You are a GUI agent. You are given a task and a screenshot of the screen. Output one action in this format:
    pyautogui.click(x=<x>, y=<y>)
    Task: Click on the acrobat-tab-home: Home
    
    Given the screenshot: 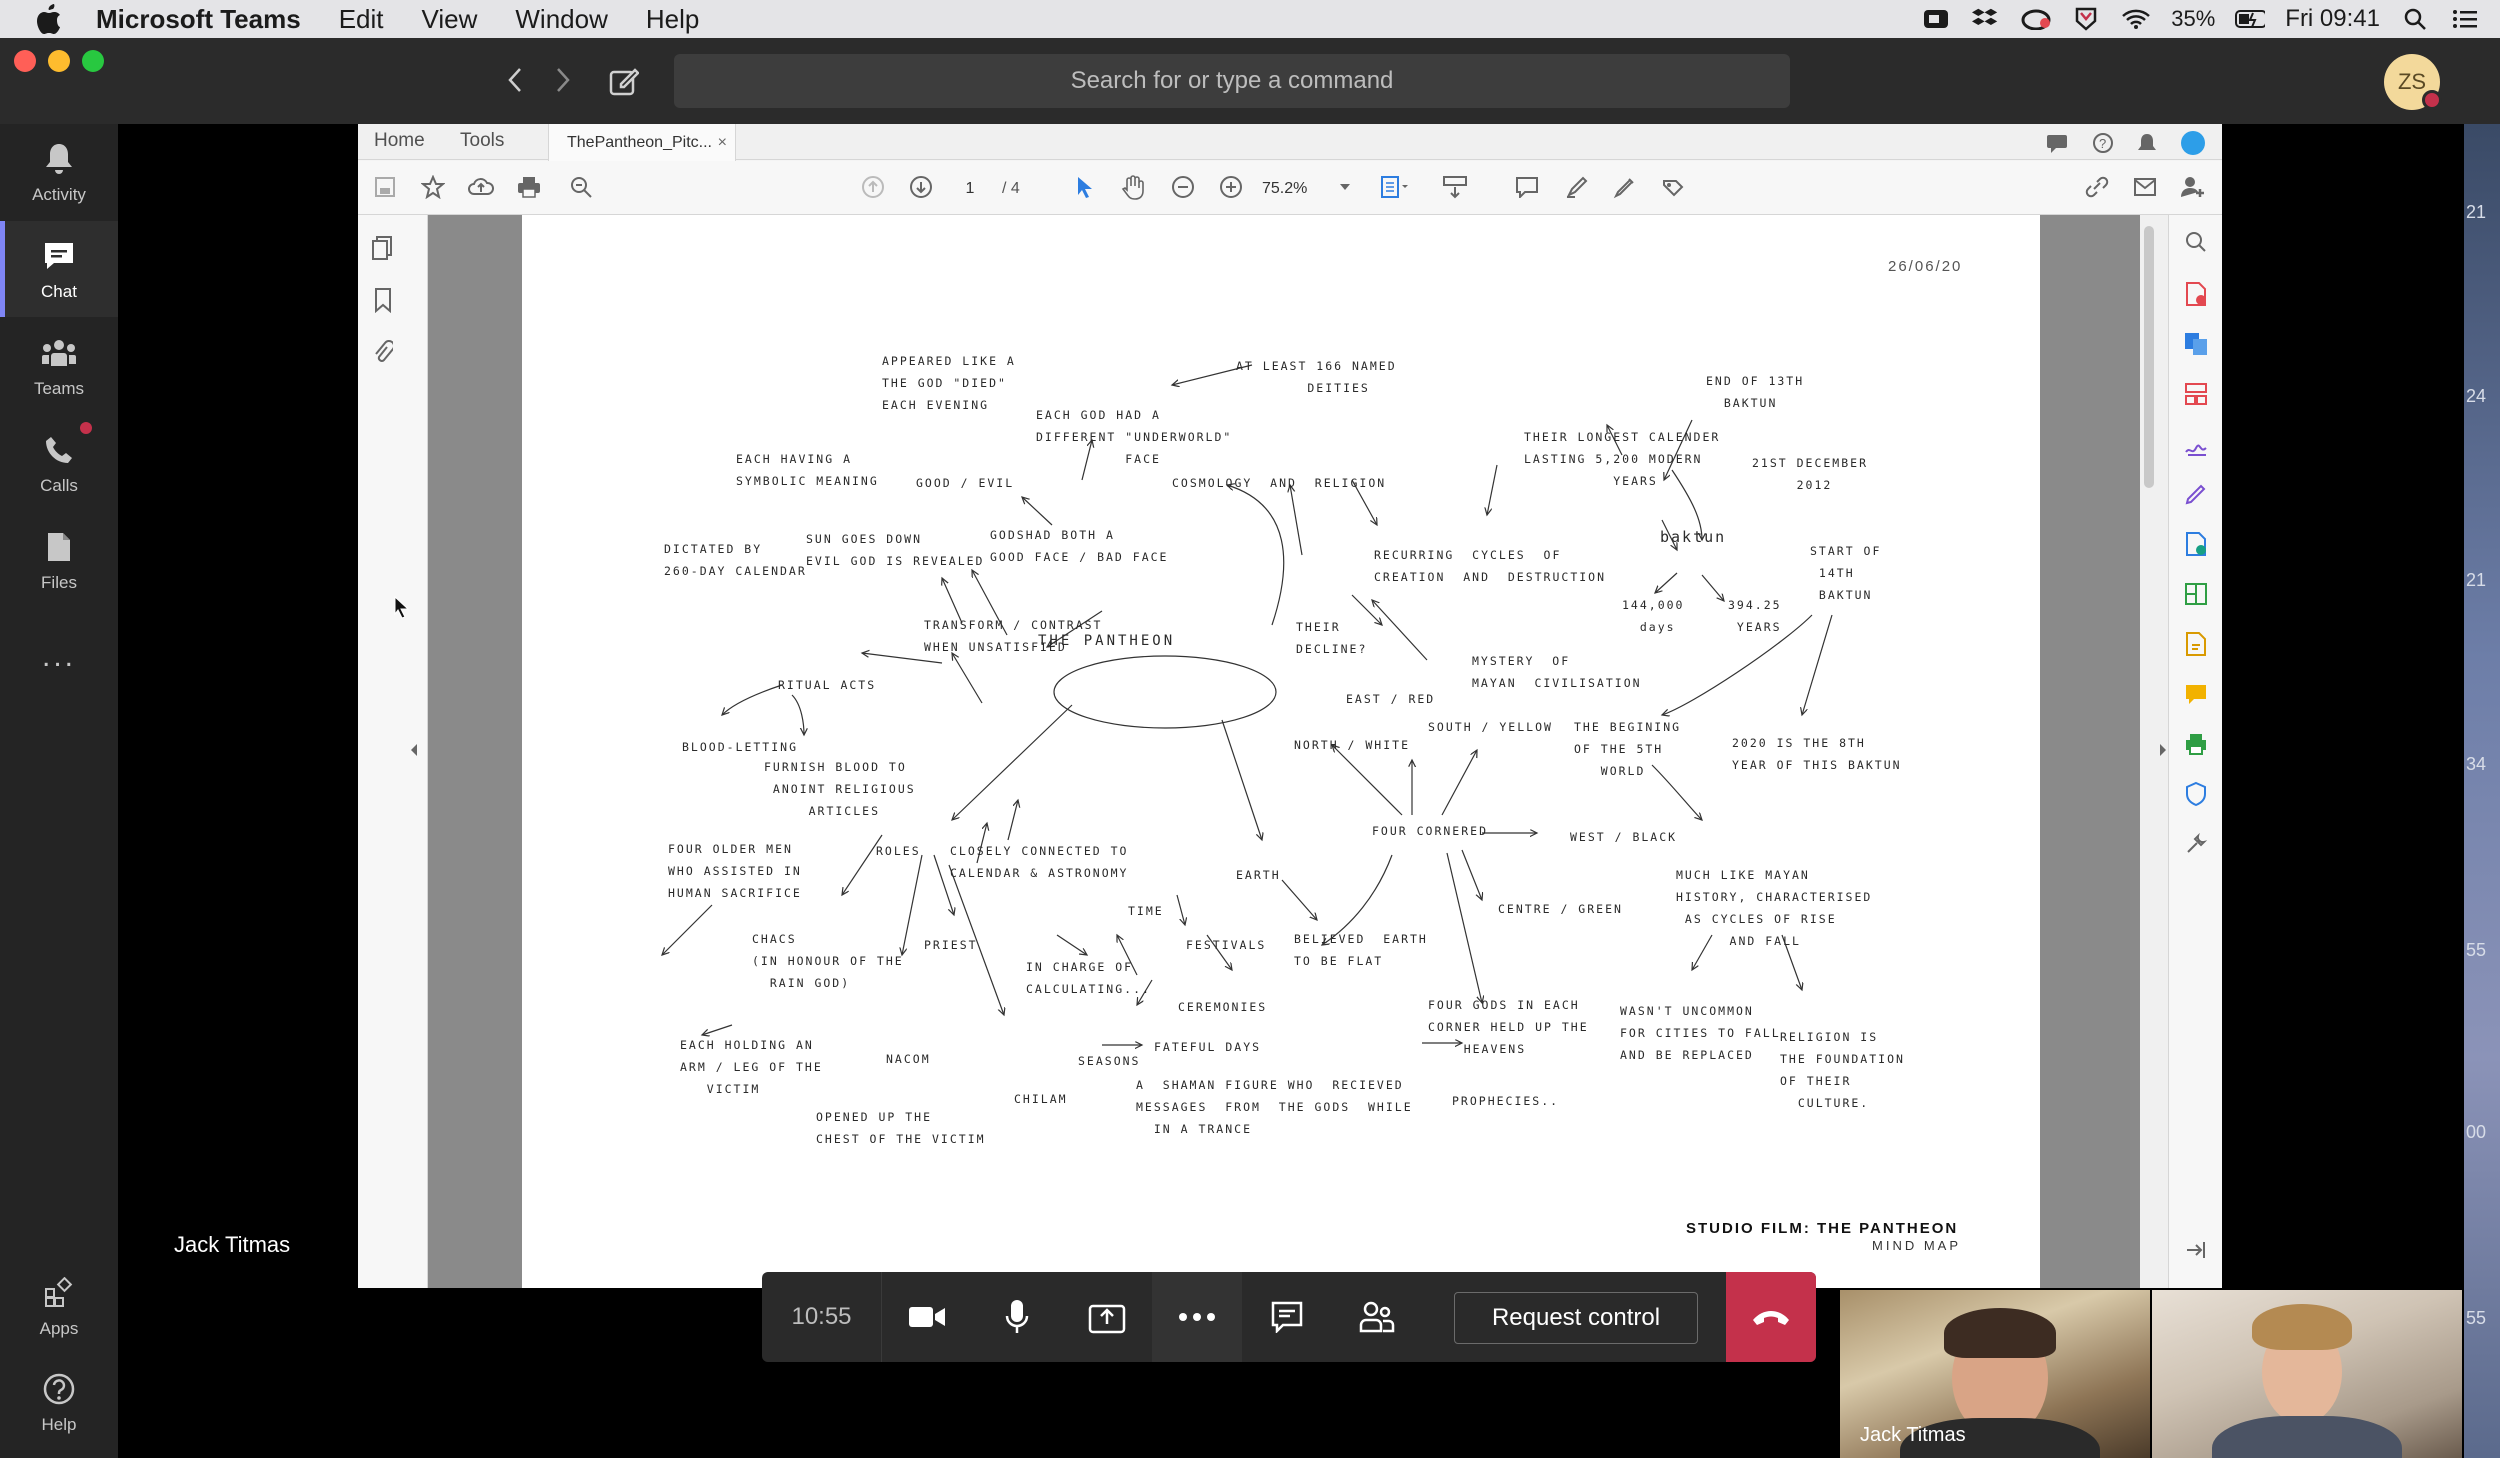 What is the action you would take?
    pyautogui.click(x=399, y=141)
    